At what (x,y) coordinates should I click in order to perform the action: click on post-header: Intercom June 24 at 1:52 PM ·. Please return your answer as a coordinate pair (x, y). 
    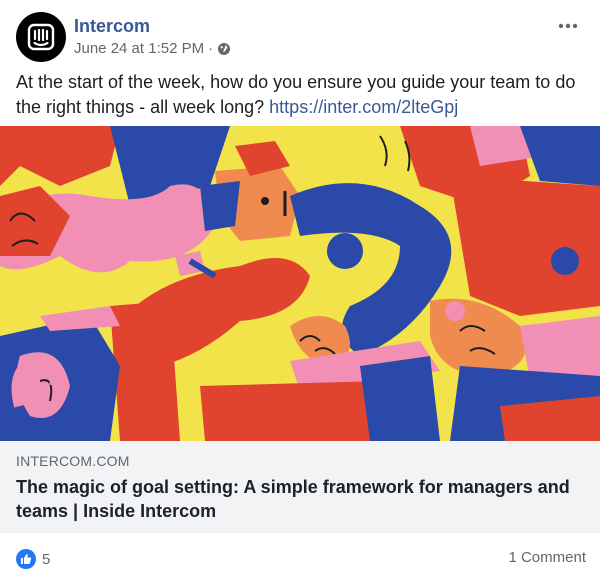
    Looking at the image, I should click on (300, 37).